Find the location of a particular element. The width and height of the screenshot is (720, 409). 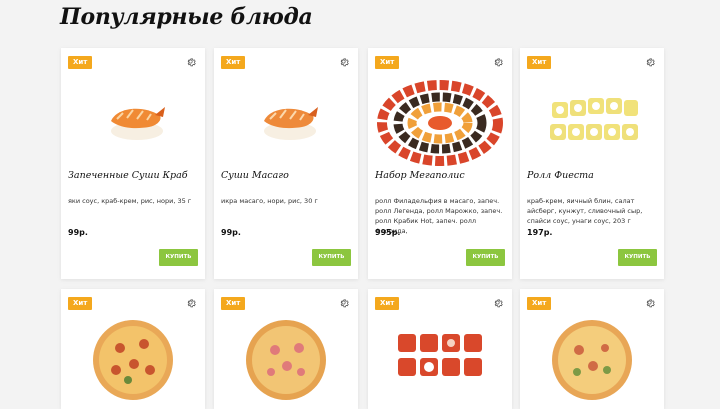

product-name: Запеченные Суши Краб is located at coordinates (133, 175).